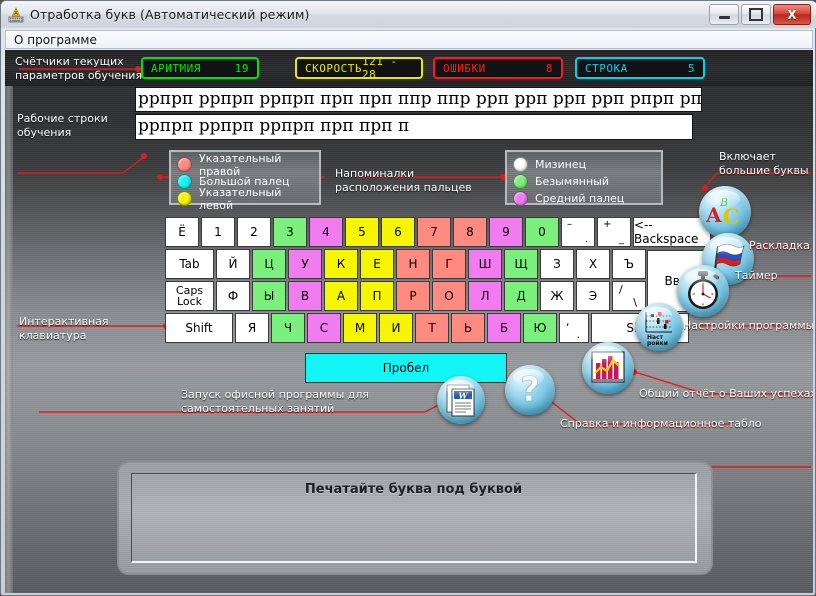 The width and height of the screenshot is (816, 596). What do you see at coordinates (629, 296) in the screenshot?
I see `key-/\: / \` at bounding box center [629, 296].